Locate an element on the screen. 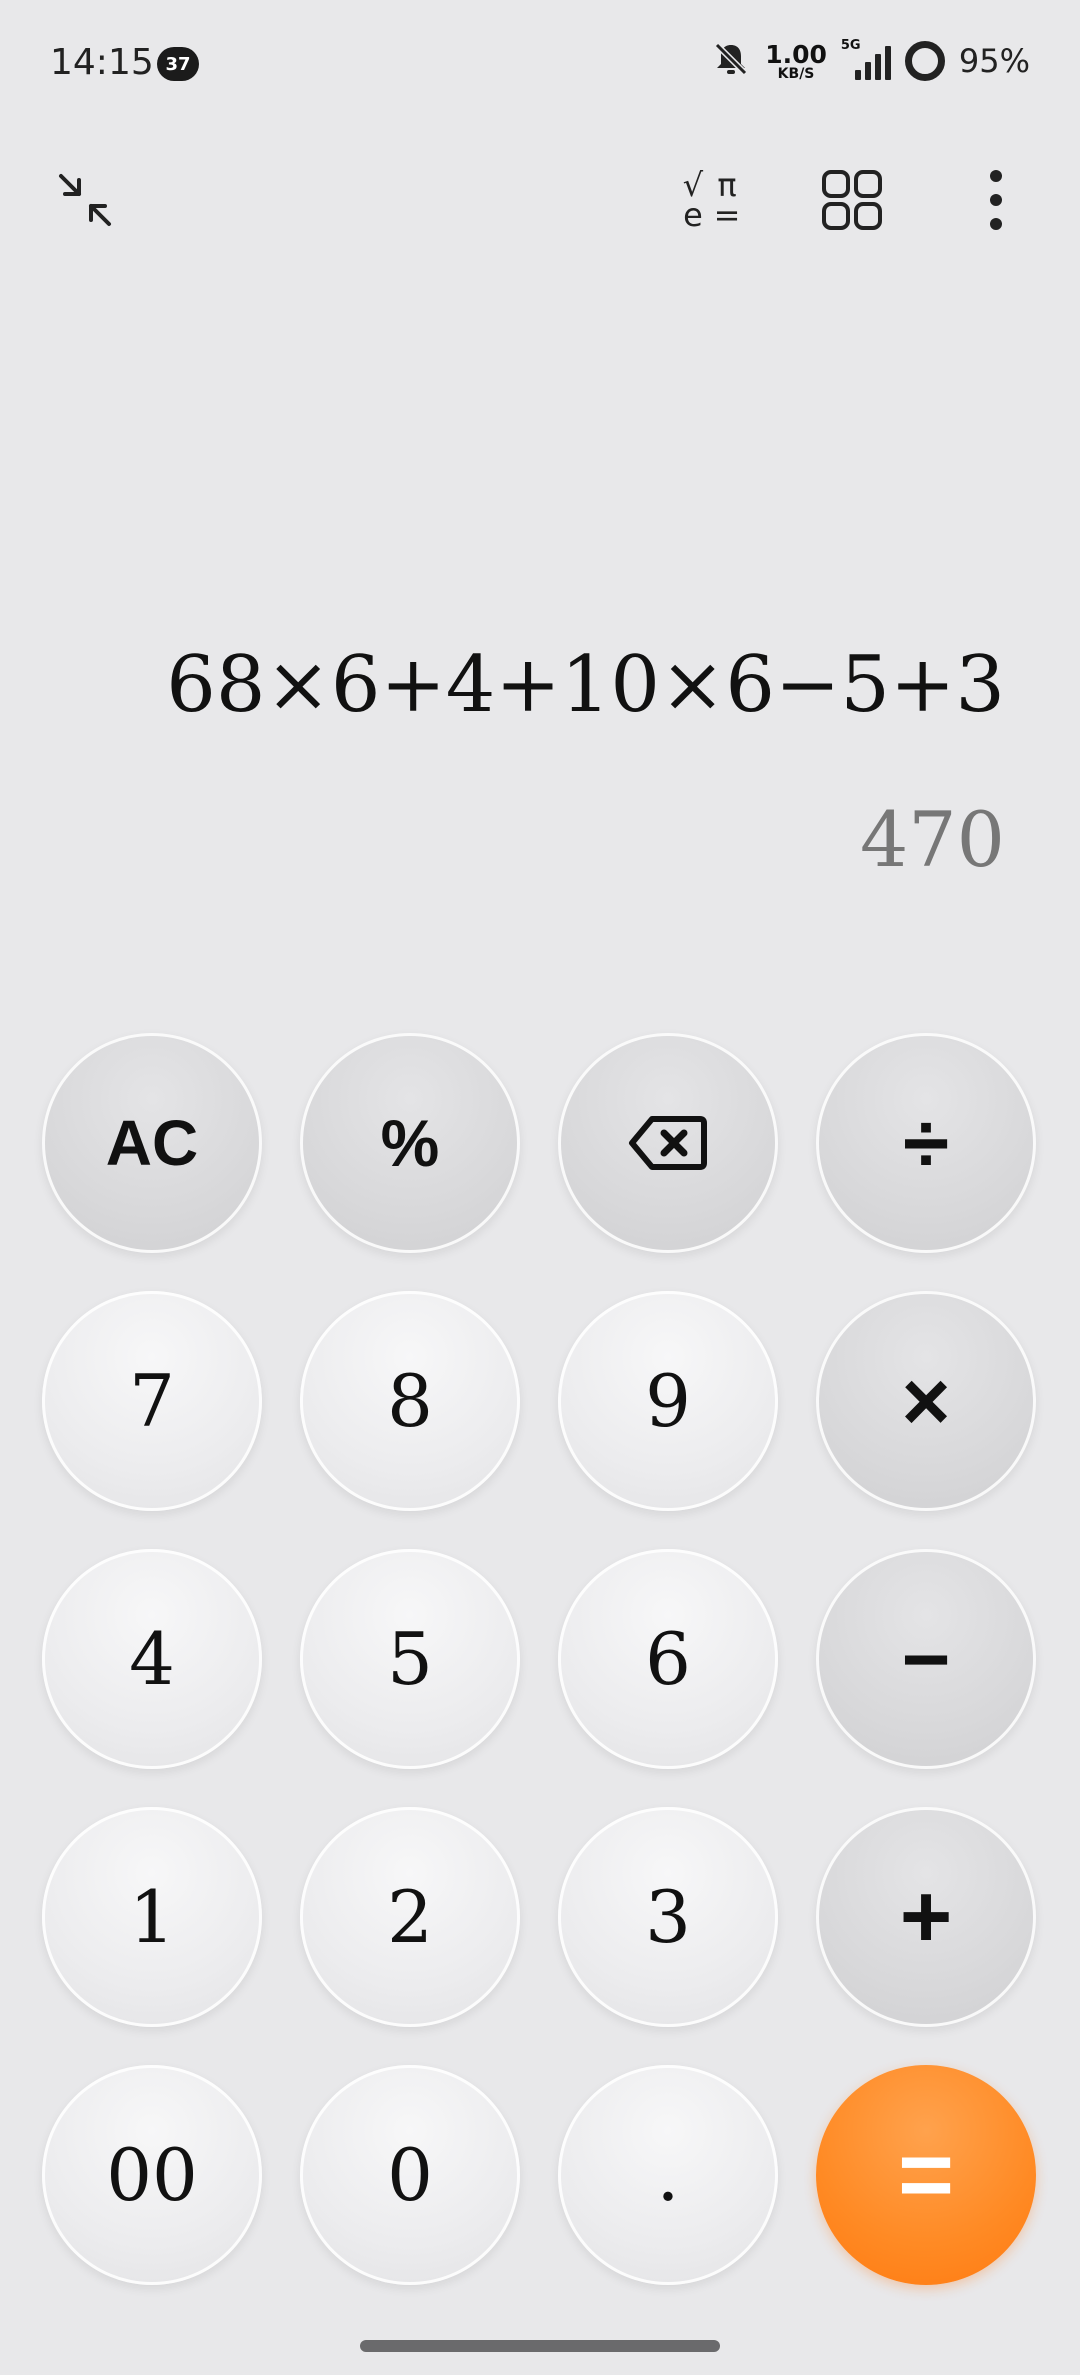 The image size is (1080, 2375). digit-8-button: 8 is located at coordinates (410, 1401).